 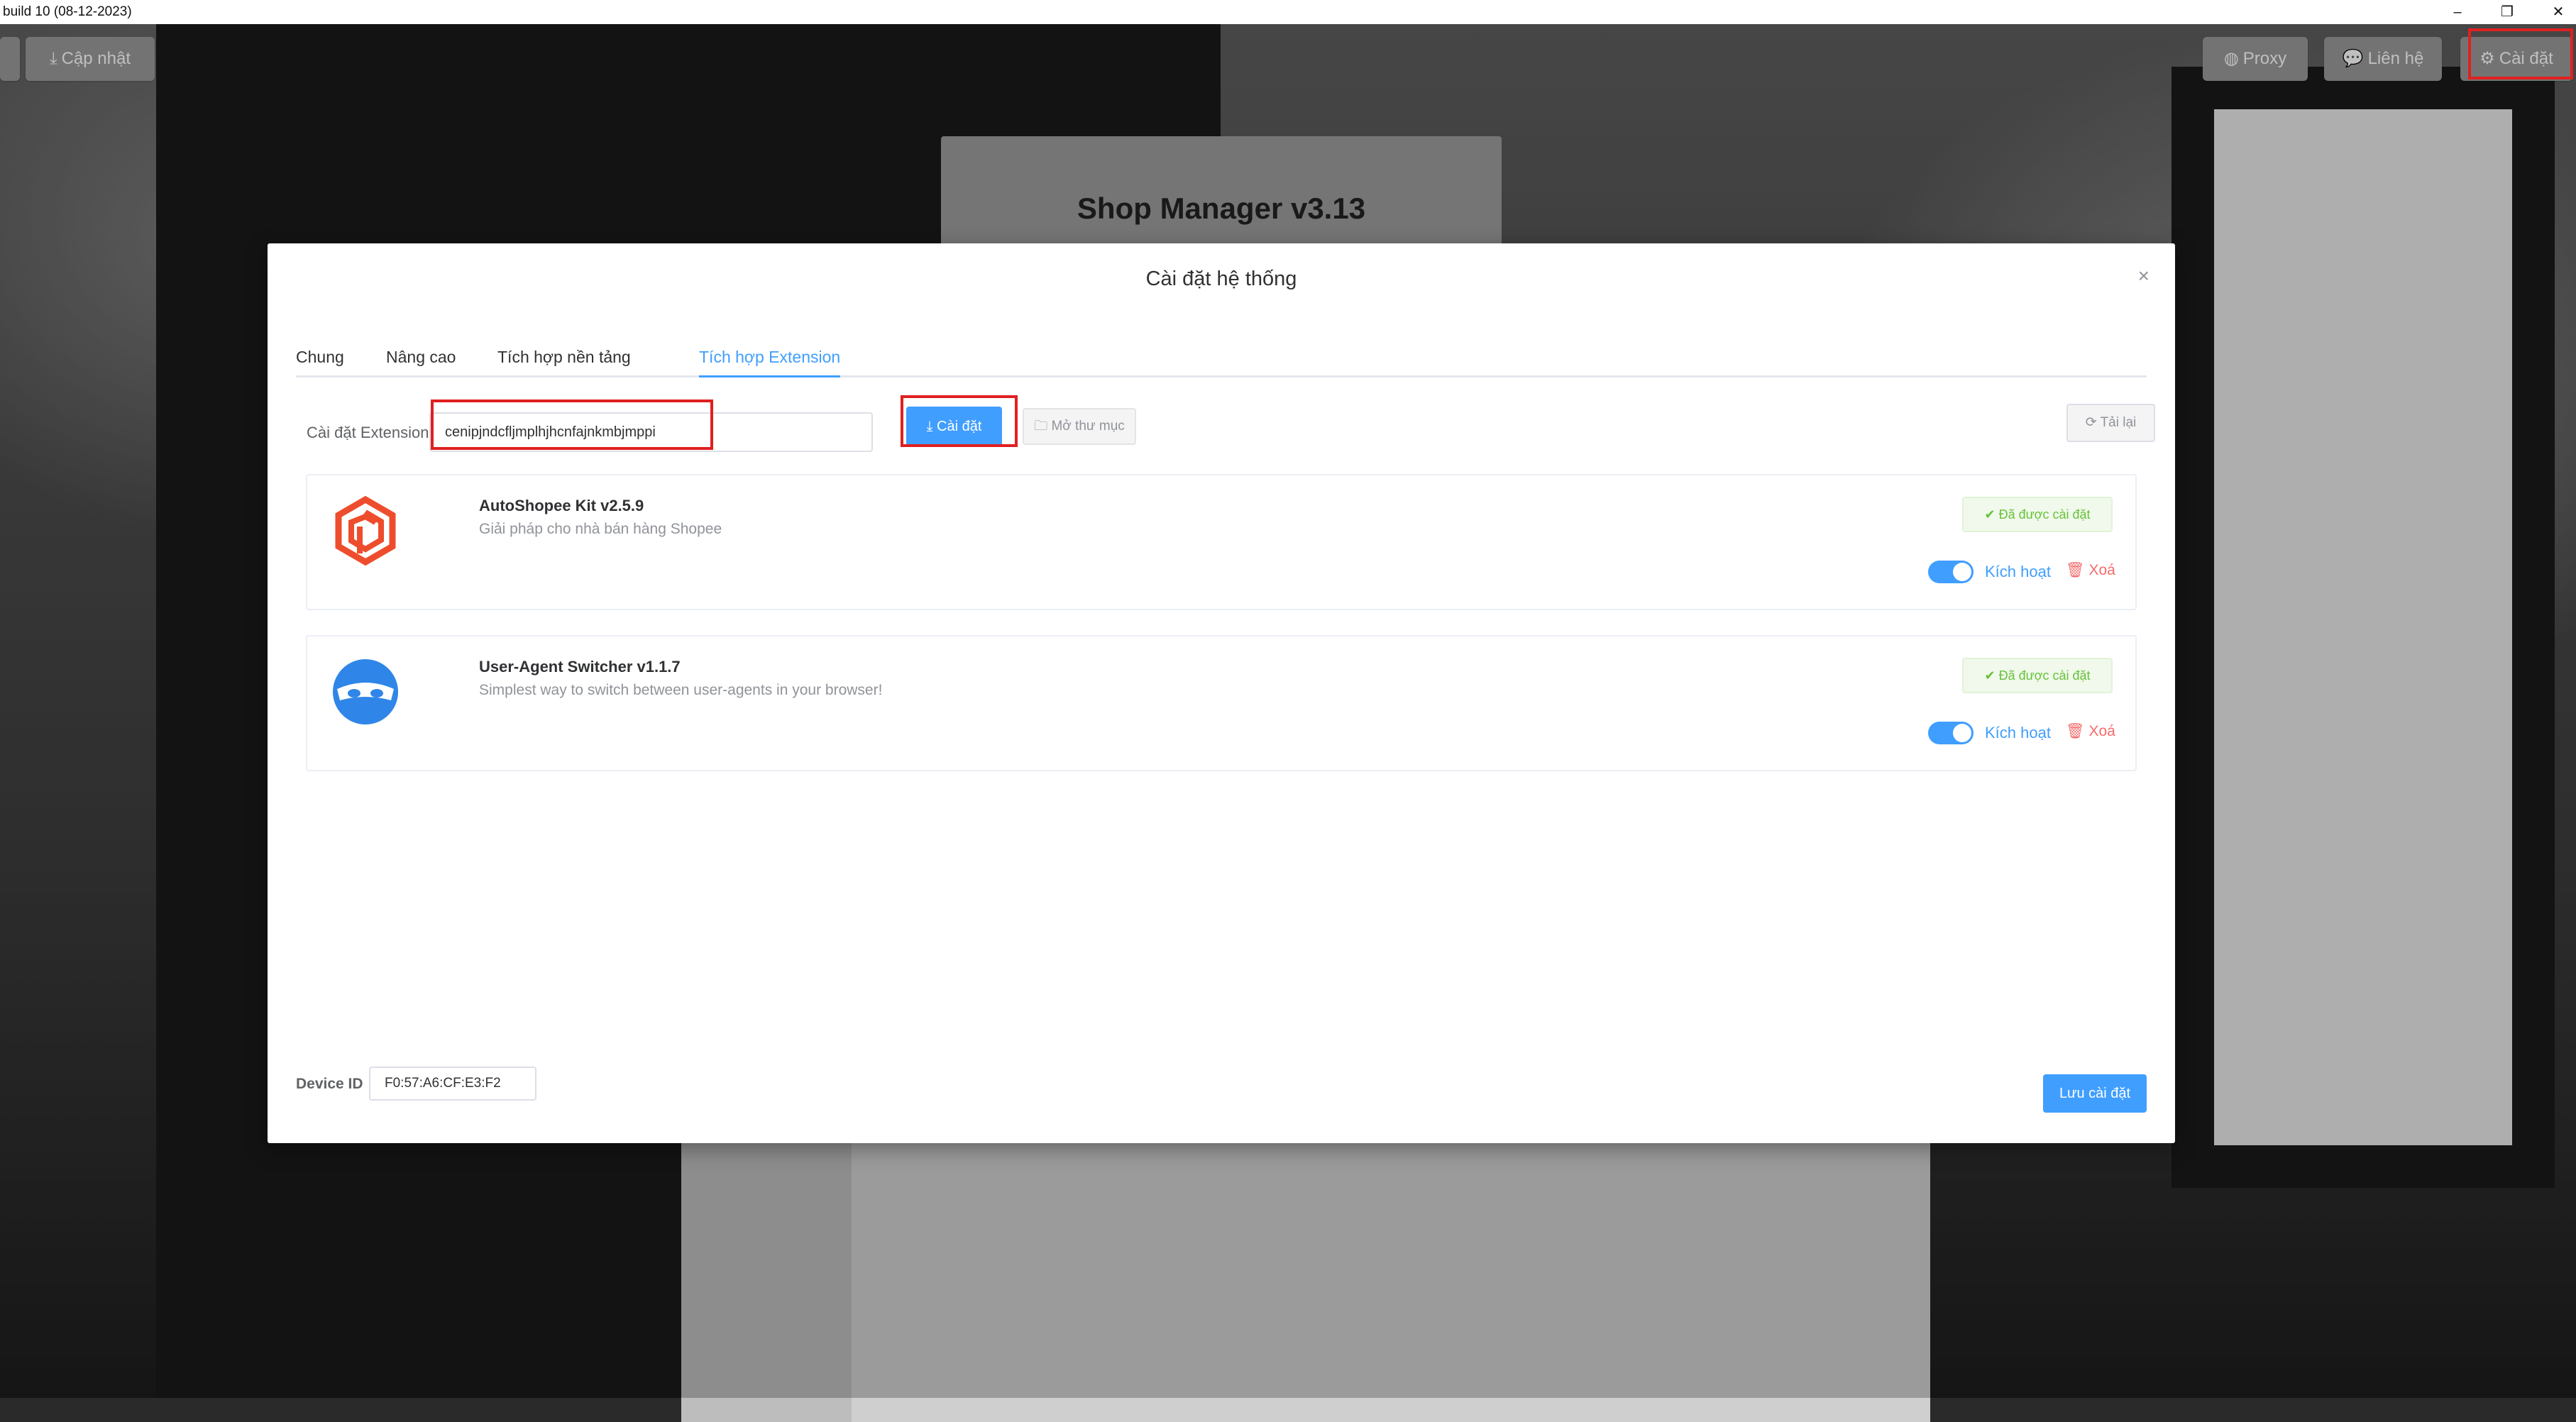 I want to click on extension-description: Giải pháp cho nhà bán hàng Shopee, so click(x=600, y=529).